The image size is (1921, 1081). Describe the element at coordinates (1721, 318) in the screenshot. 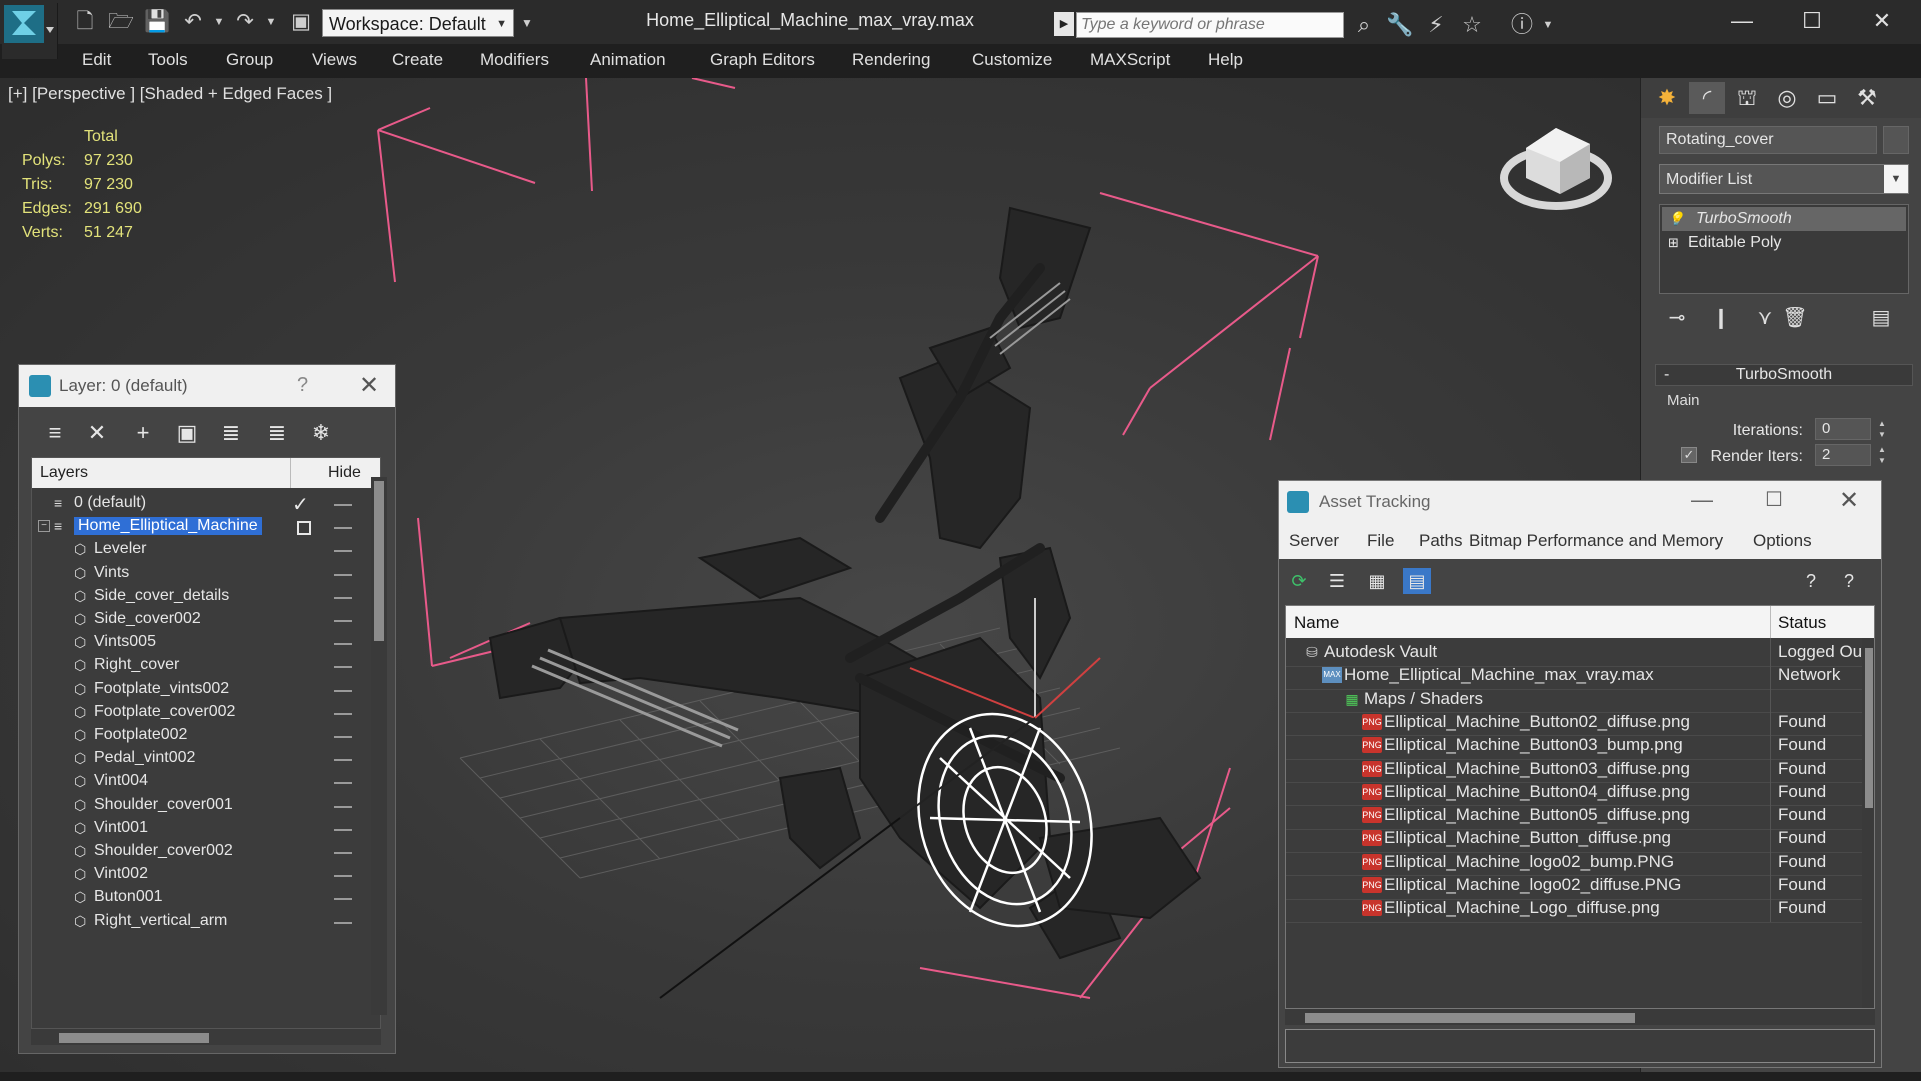

I see `show-end-result-icon: ❙` at that location.